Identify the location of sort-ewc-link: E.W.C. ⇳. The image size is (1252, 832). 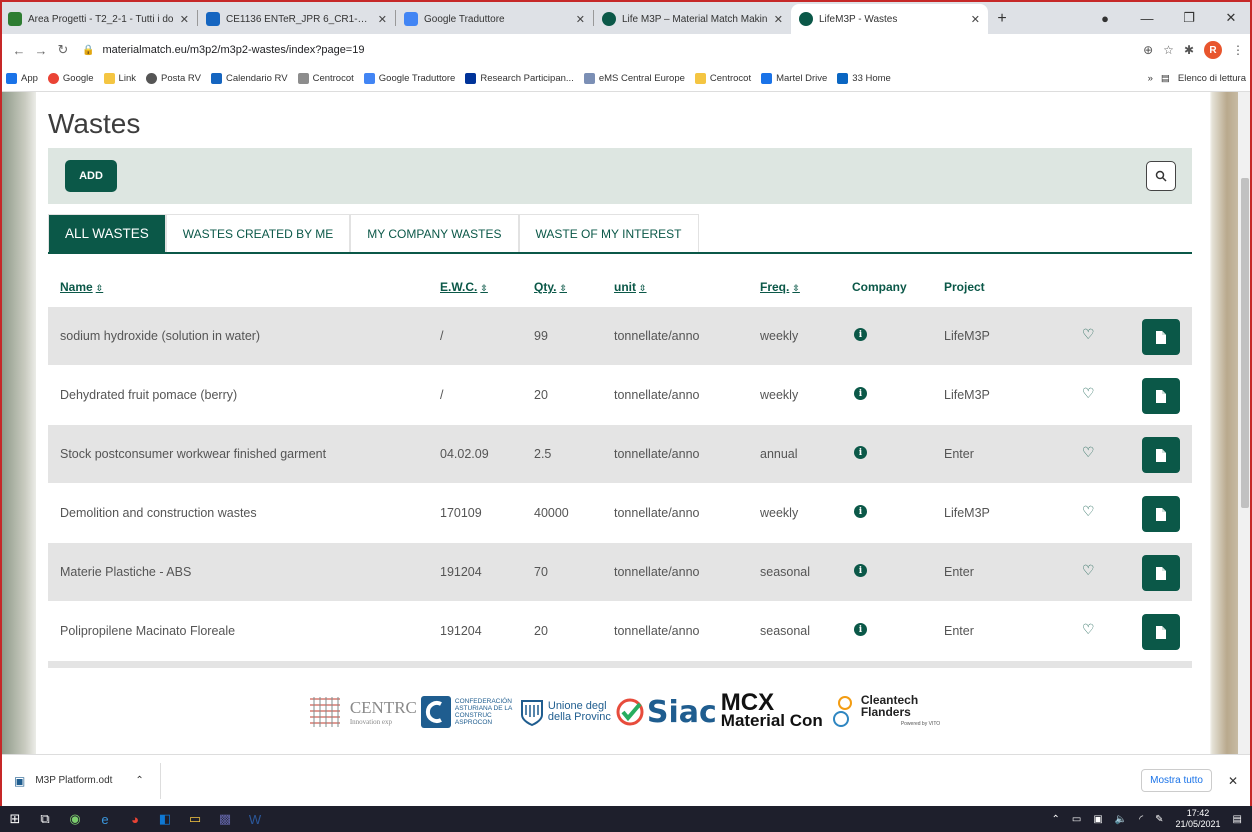
(464, 287).